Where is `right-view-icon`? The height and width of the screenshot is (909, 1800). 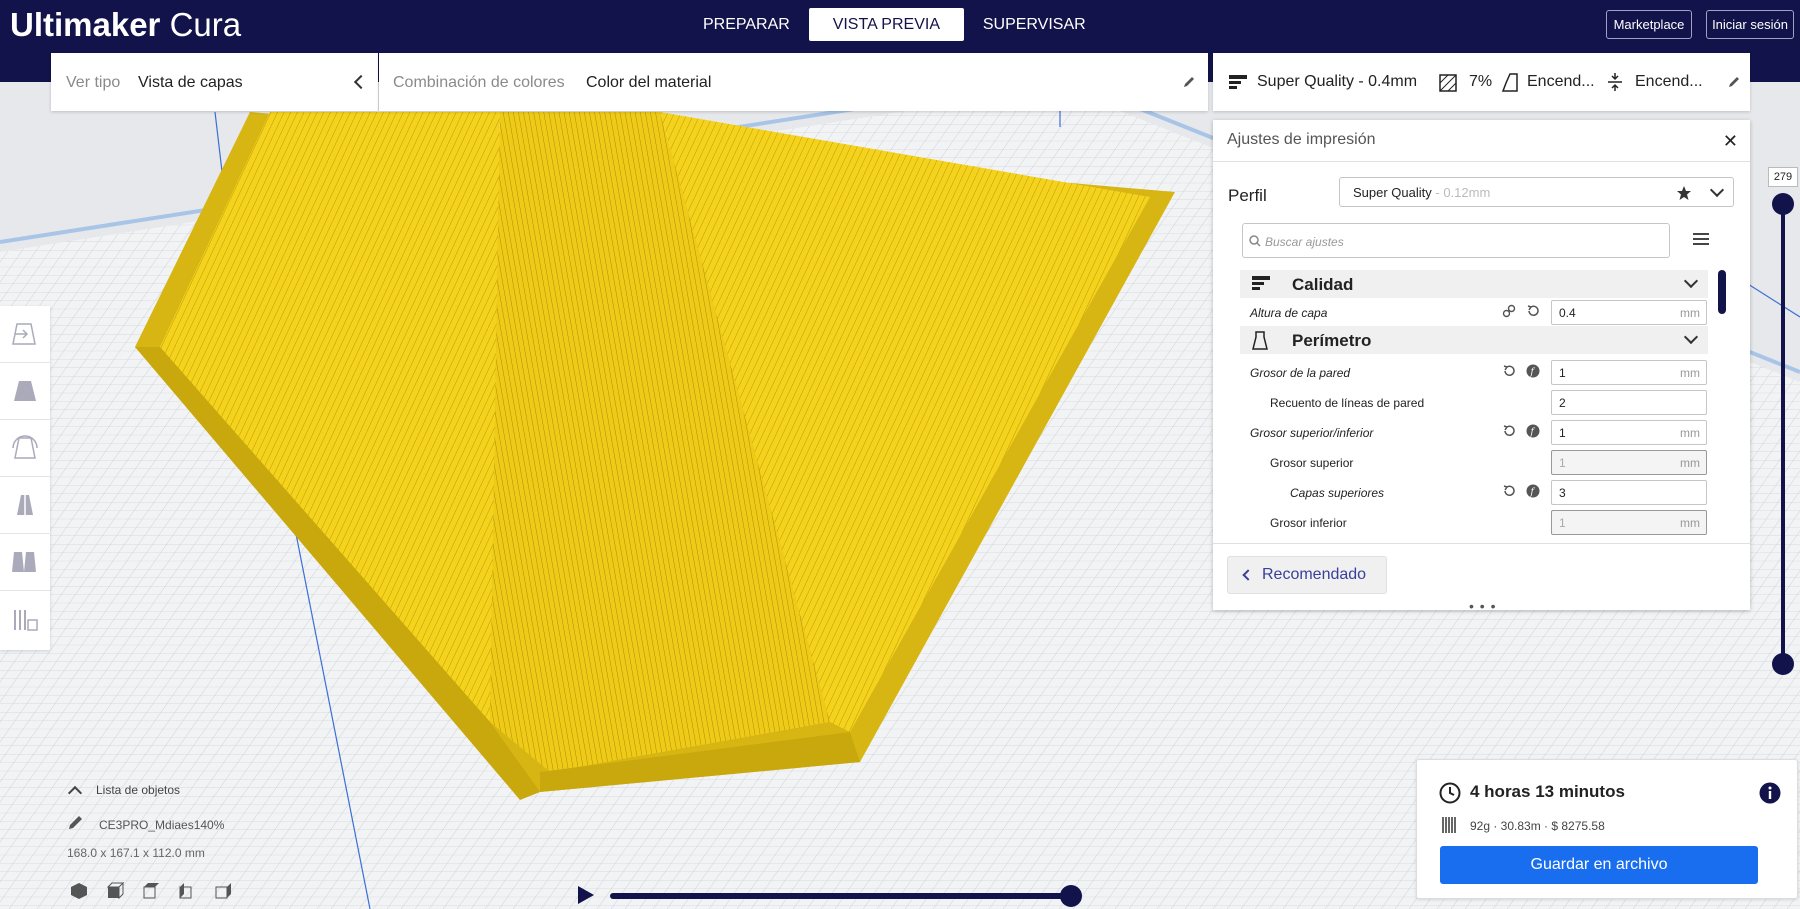 right-view-icon is located at coordinates (223, 891).